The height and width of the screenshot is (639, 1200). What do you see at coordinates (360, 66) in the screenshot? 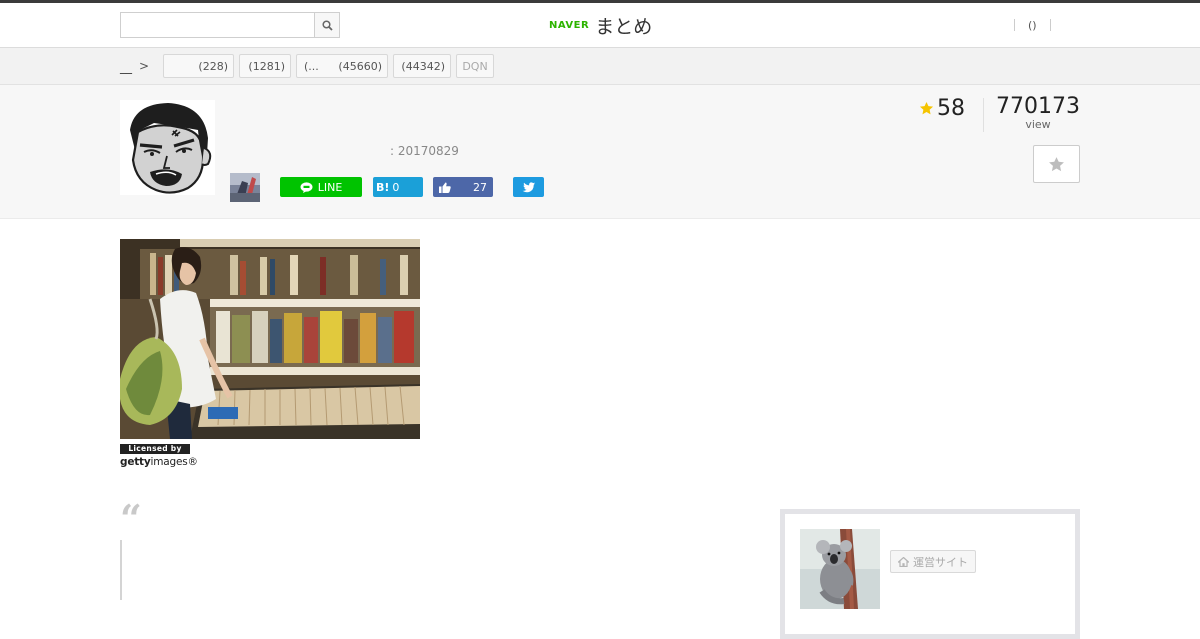
I see `category-count: (45660)` at bounding box center [360, 66].